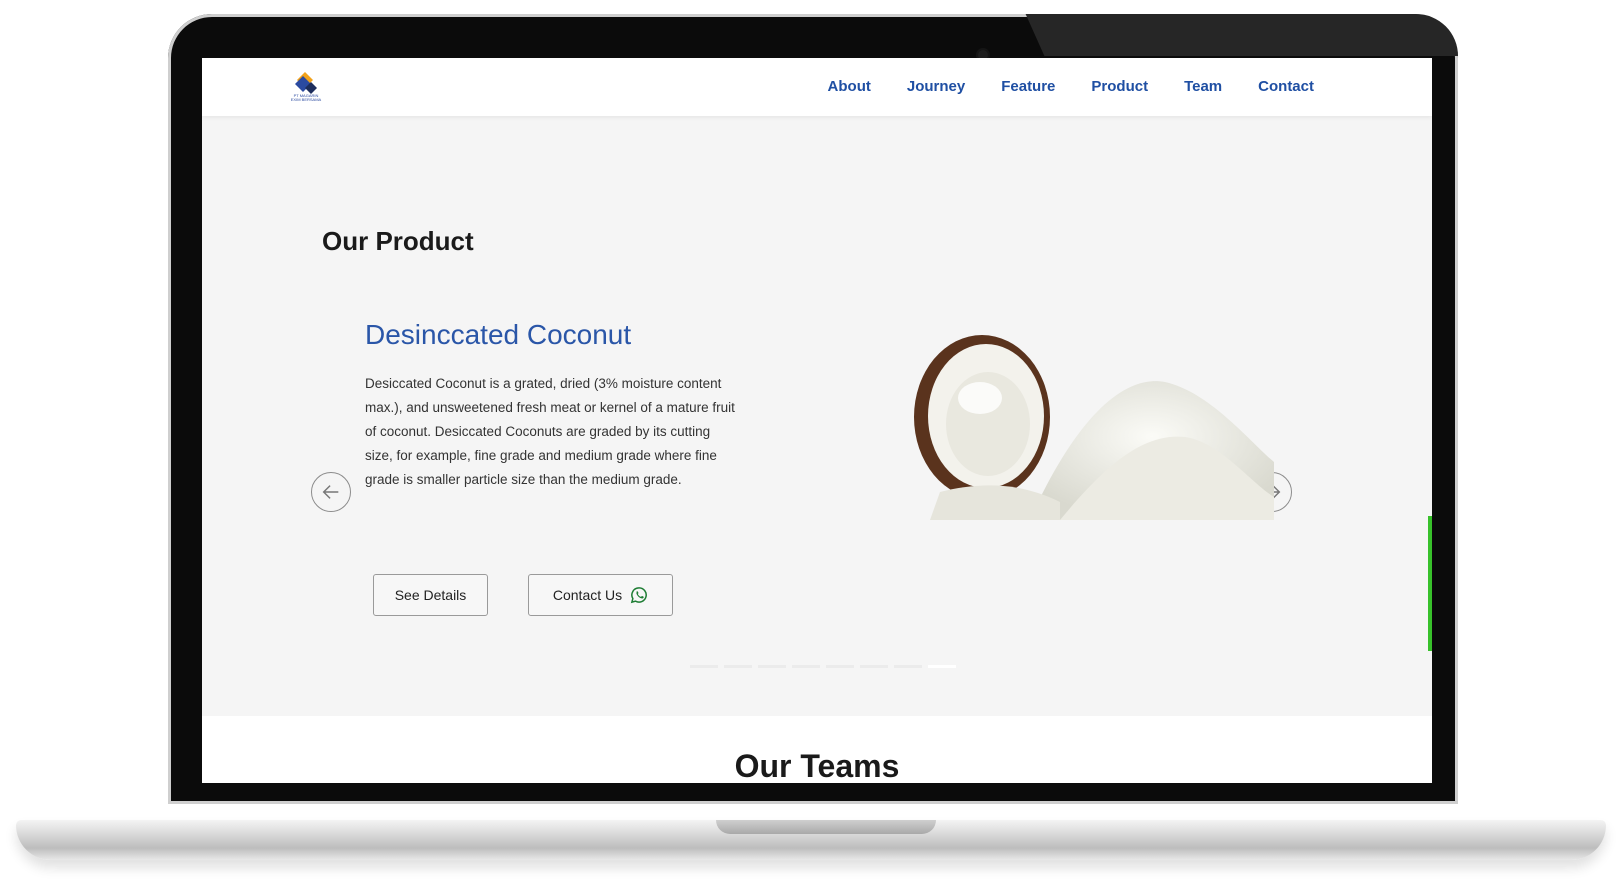 Image resolution: width=1622 pixels, height=884 pixels. I want to click on carousel-dot-active, so click(942, 666).